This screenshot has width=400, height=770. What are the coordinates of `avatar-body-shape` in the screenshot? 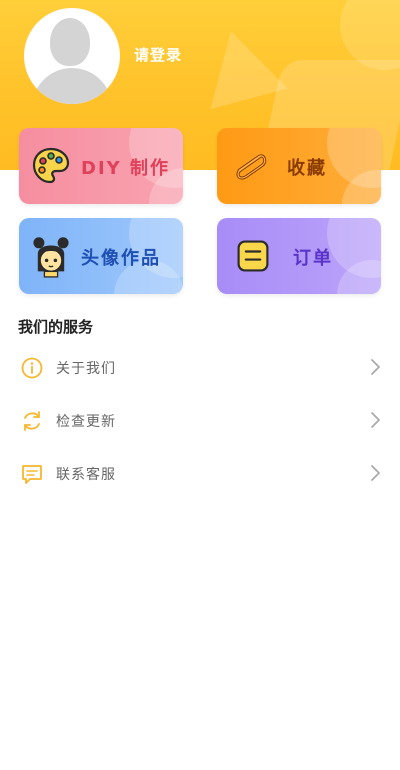 It's located at (72, 86).